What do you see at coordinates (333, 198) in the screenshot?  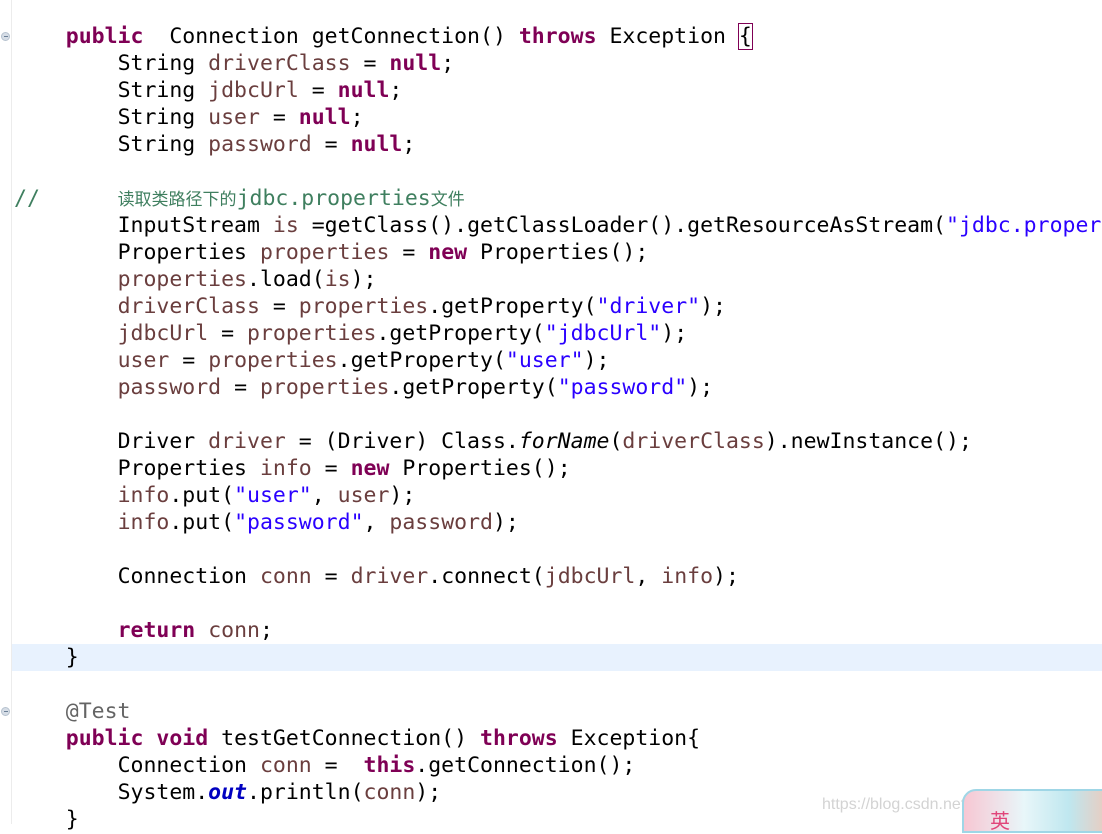 I see `cmt-token: jdbc.properties` at bounding box center [333, 198].